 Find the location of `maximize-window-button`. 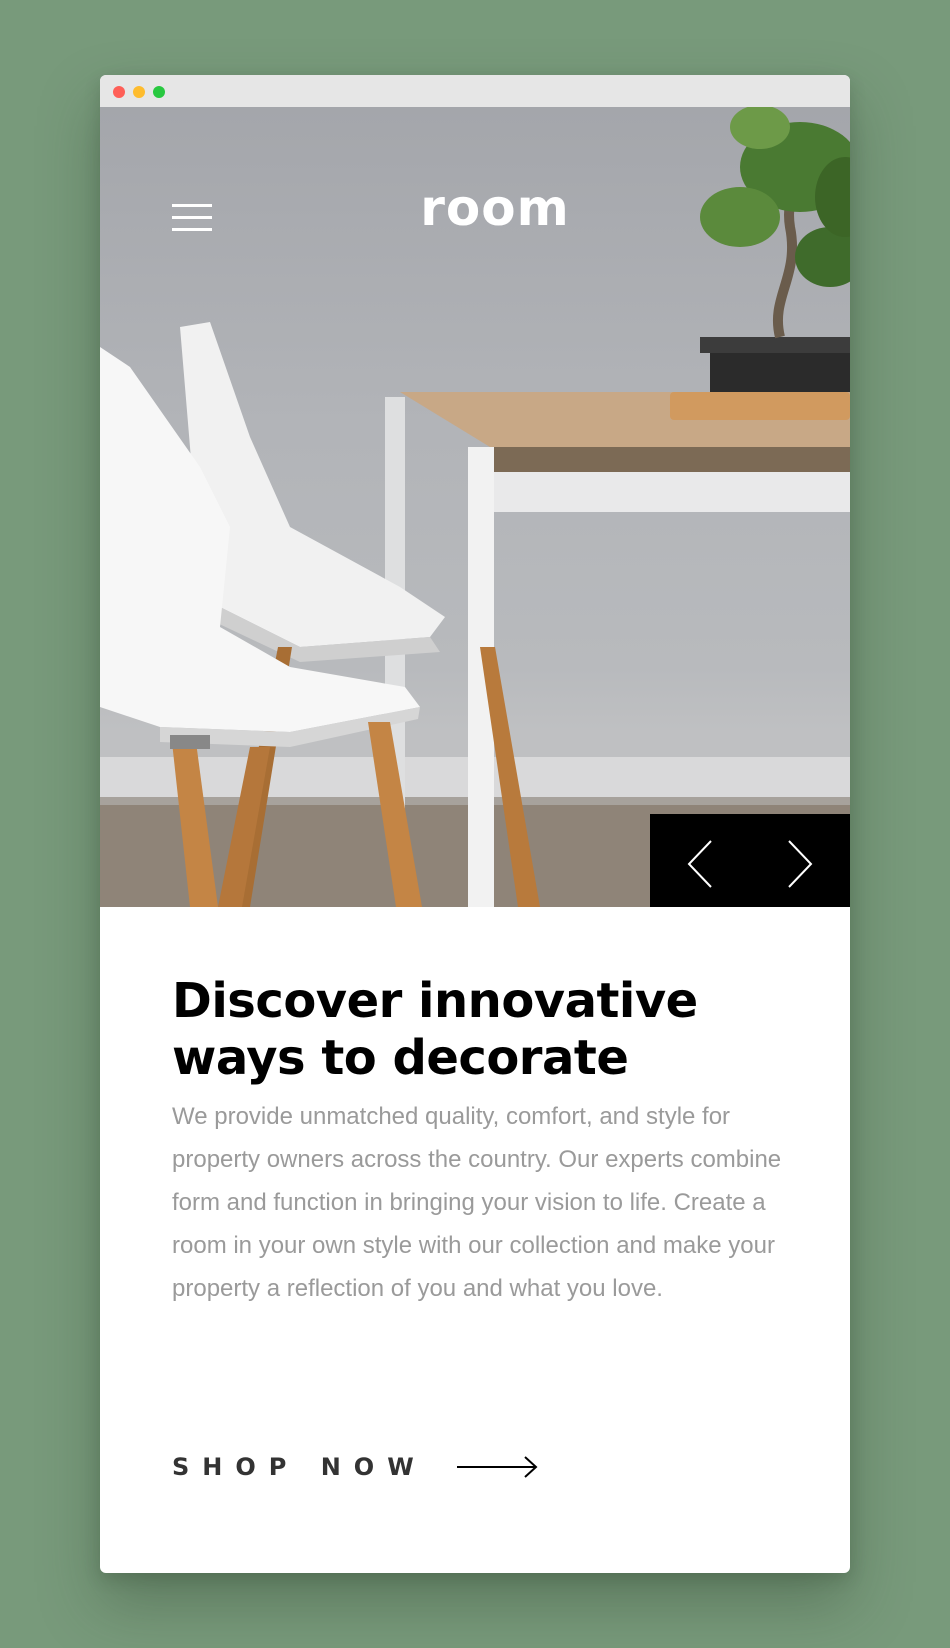

maximize-window-button is located at coordinates (159, 92).